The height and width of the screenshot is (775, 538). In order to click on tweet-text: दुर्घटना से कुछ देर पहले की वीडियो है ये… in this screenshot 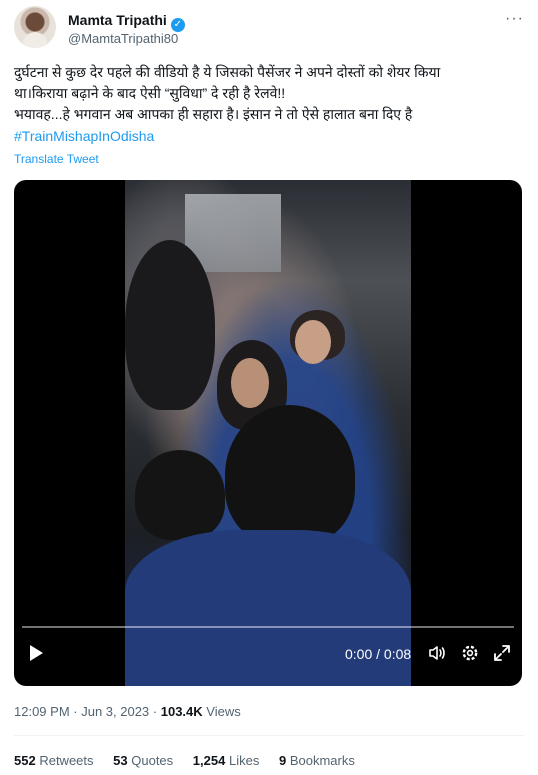, I will do `click(227, 93)`.